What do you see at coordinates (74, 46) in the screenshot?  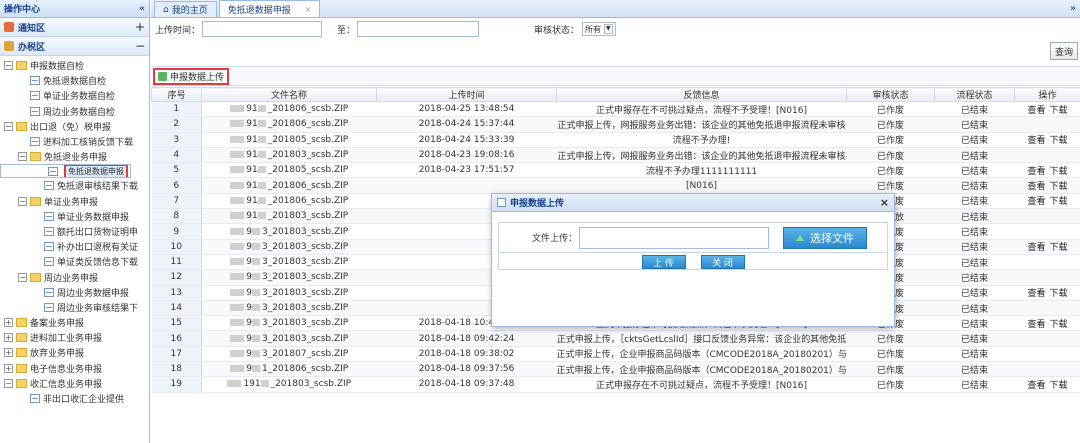 I see `zone-tax: 办税区 −` at bounding box center [74, 46].